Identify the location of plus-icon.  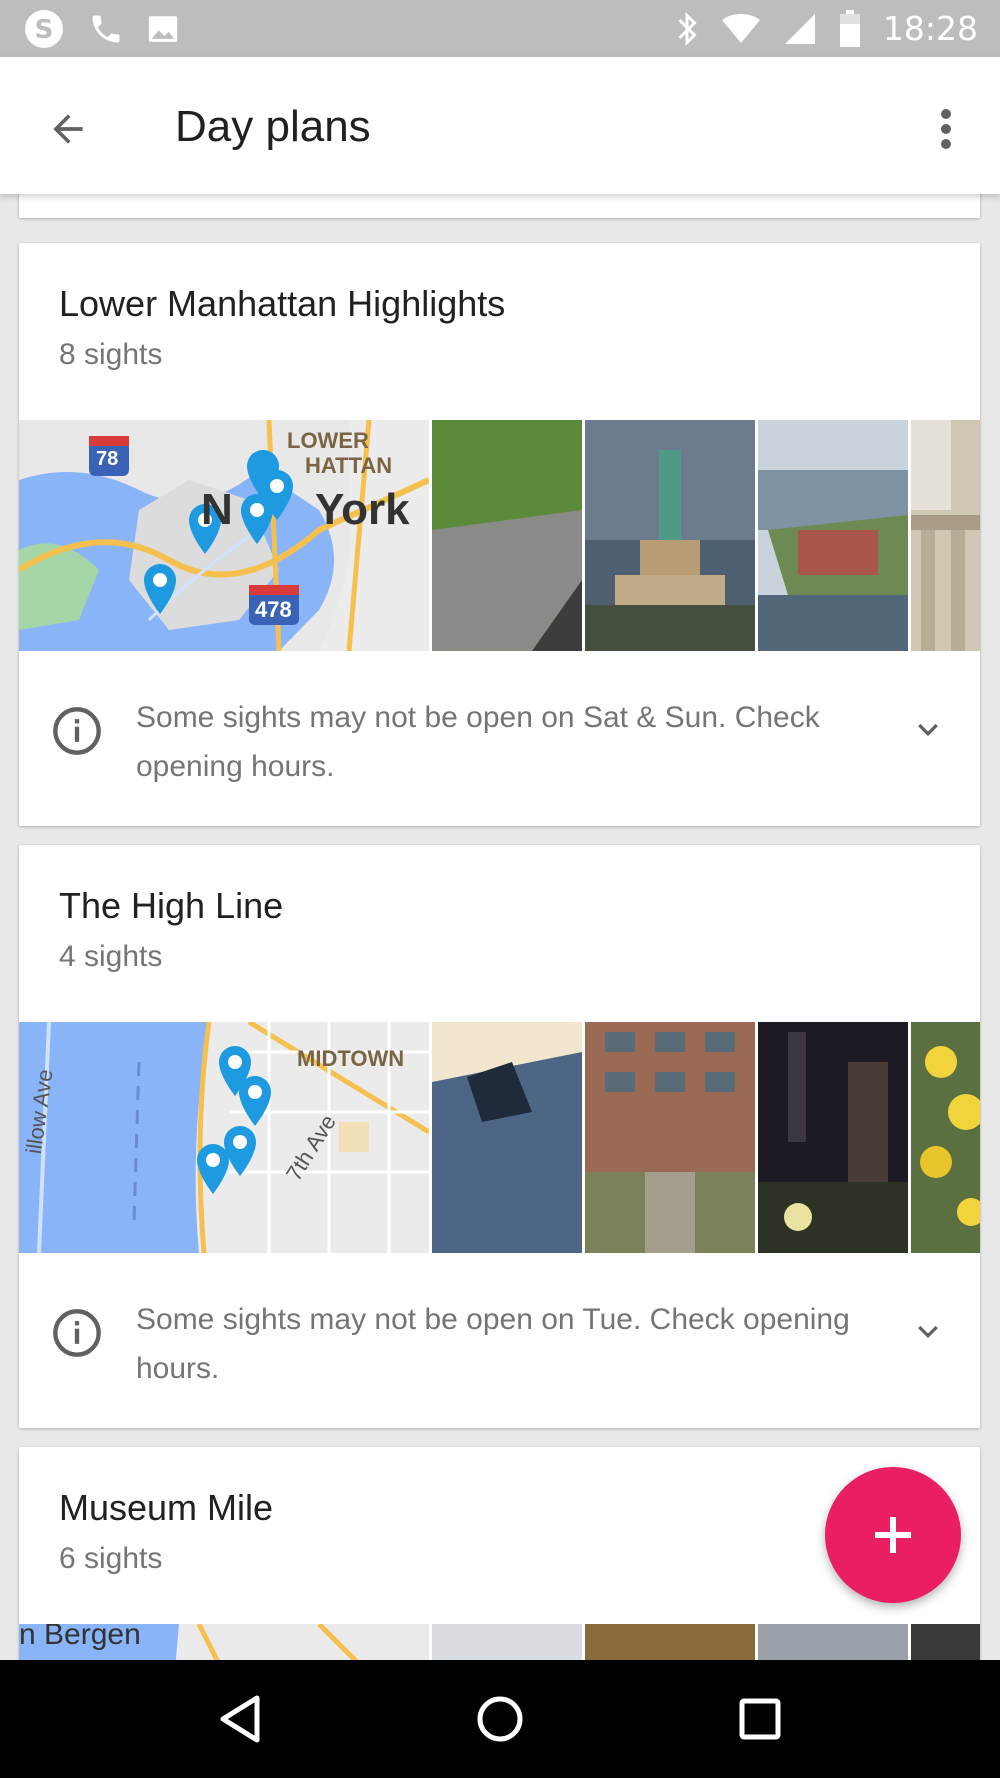
(893, 1535).